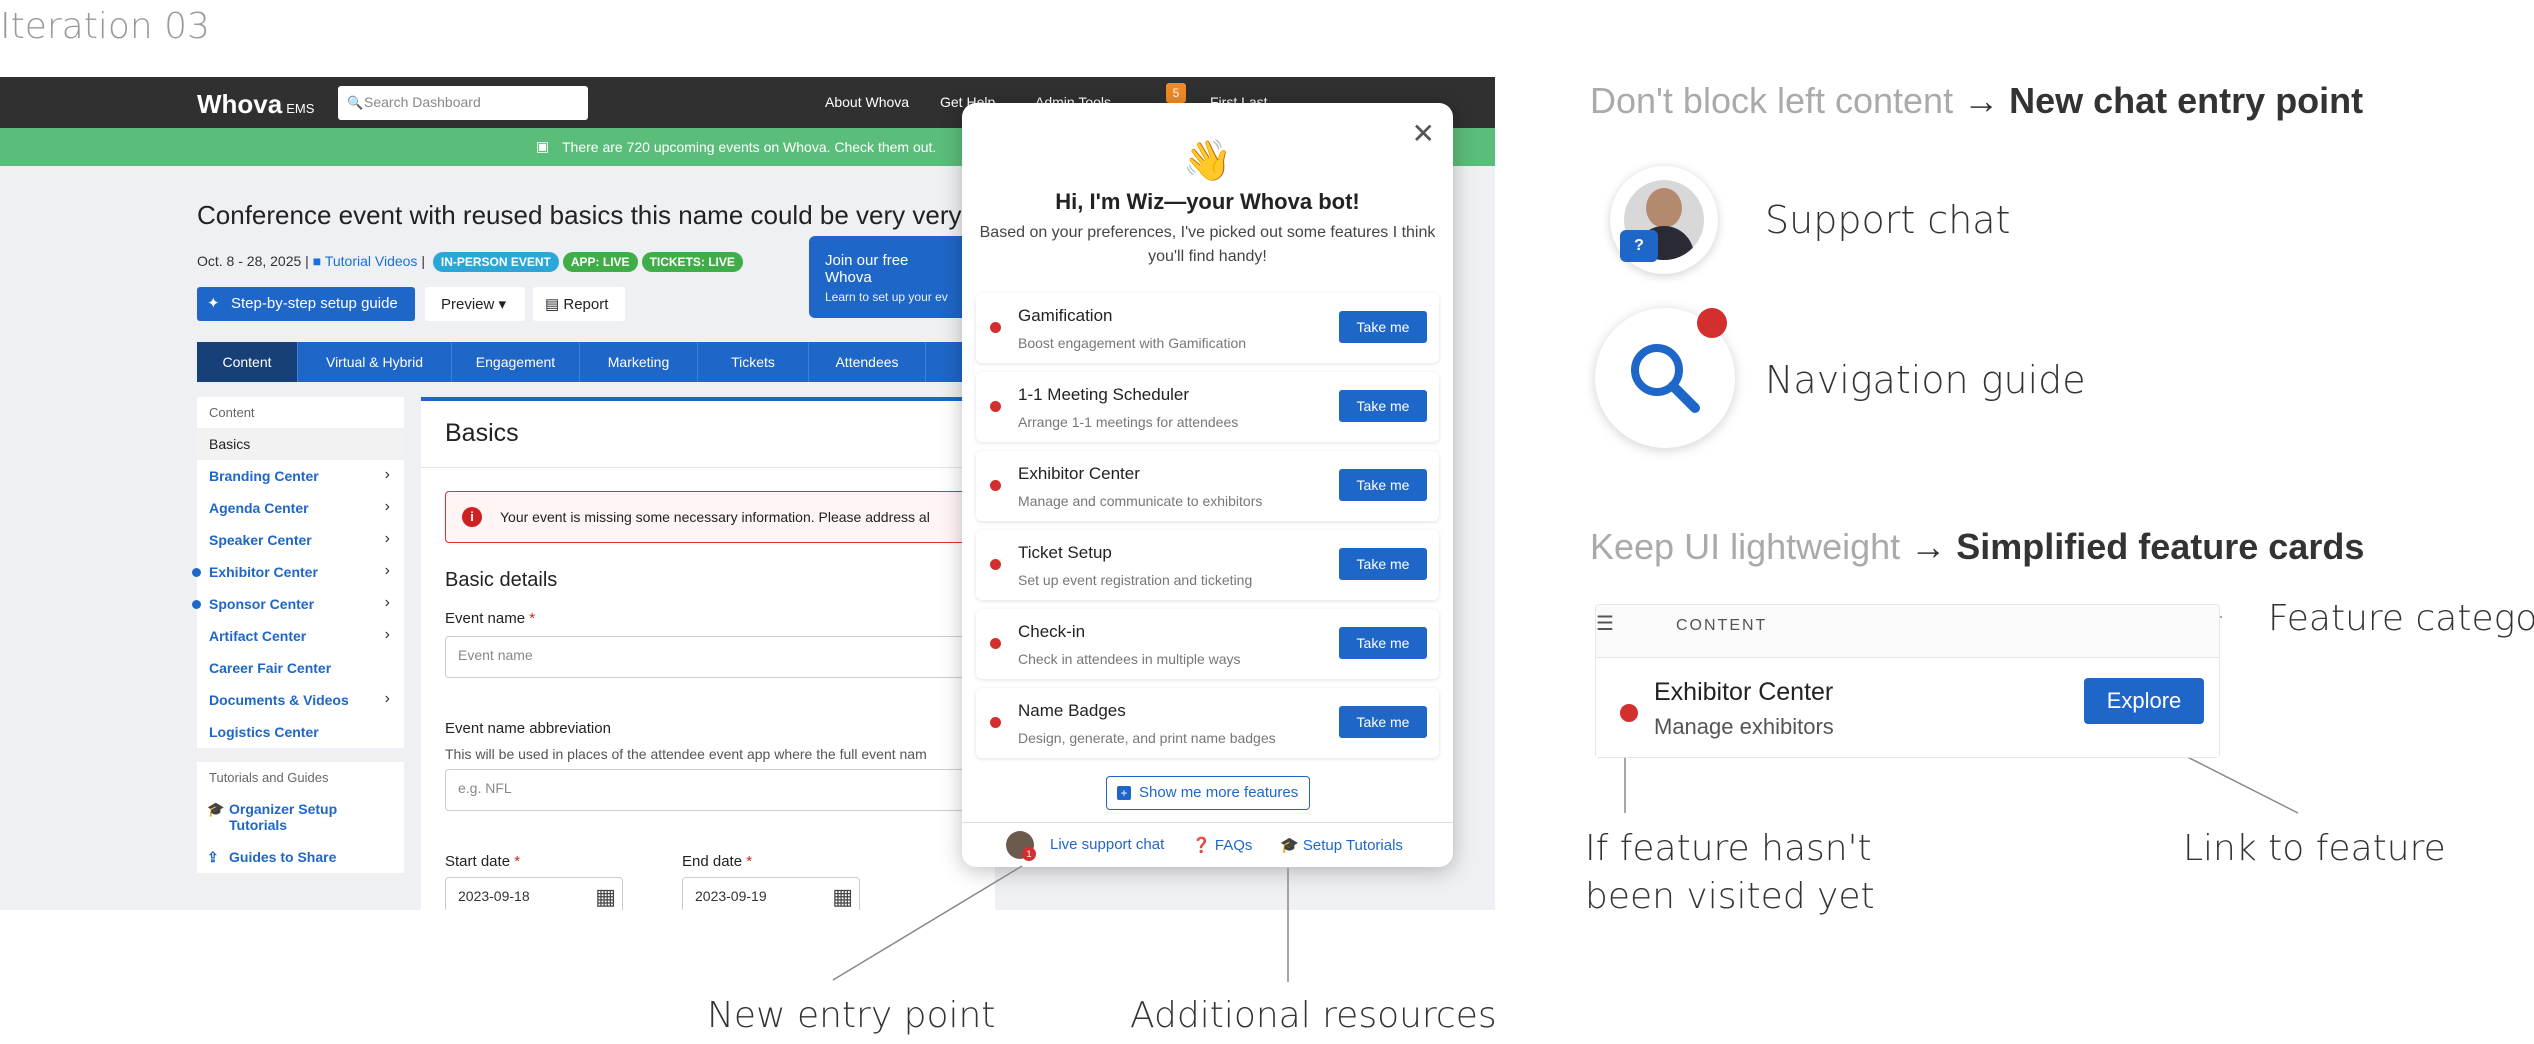  Describe the element at coordinates (1728, 848) in the screenshot. I see `not-visited-label-1: If feature hasn't` at that location.